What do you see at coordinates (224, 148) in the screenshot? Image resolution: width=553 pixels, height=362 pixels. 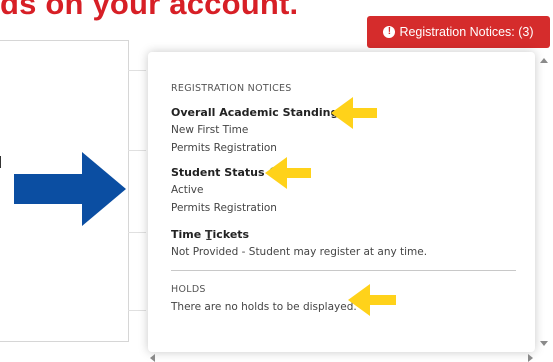 I see `academic-standing-permission: Permits Registration` at bounding box center [224, 148].